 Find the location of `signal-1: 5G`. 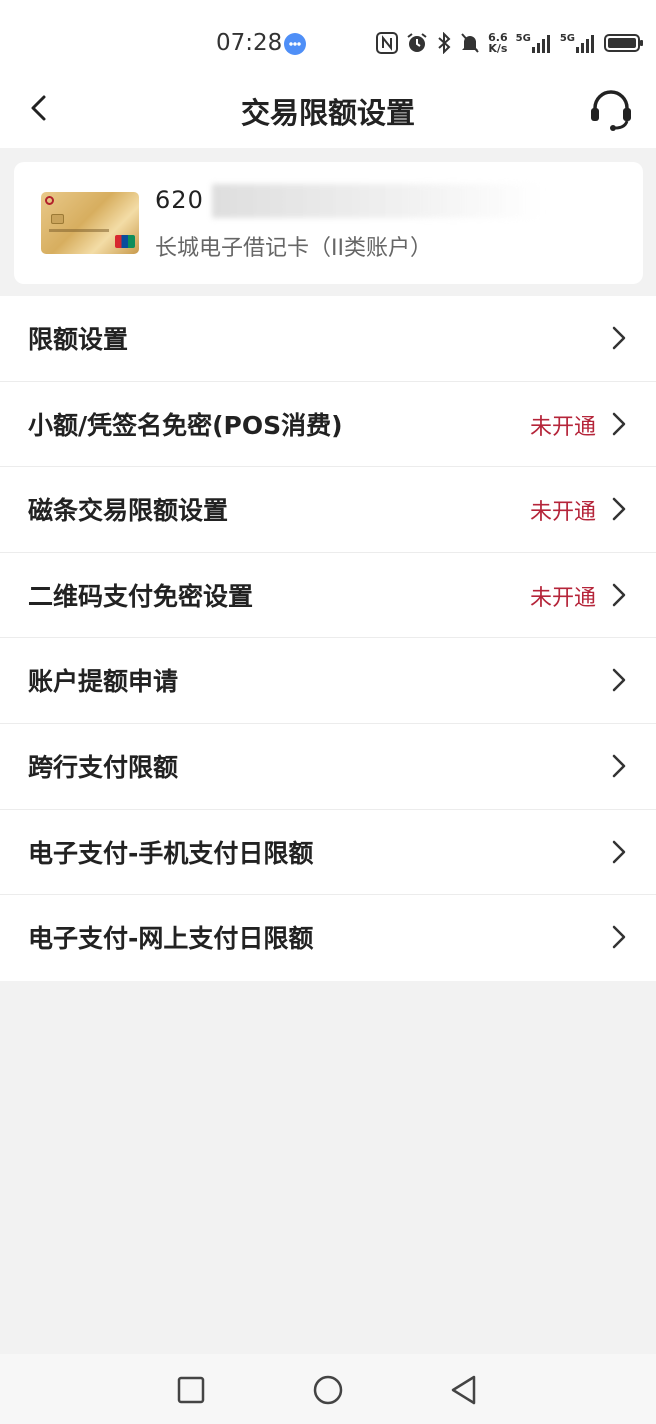

signal-1: 5G is located at coordinates (534, 43).